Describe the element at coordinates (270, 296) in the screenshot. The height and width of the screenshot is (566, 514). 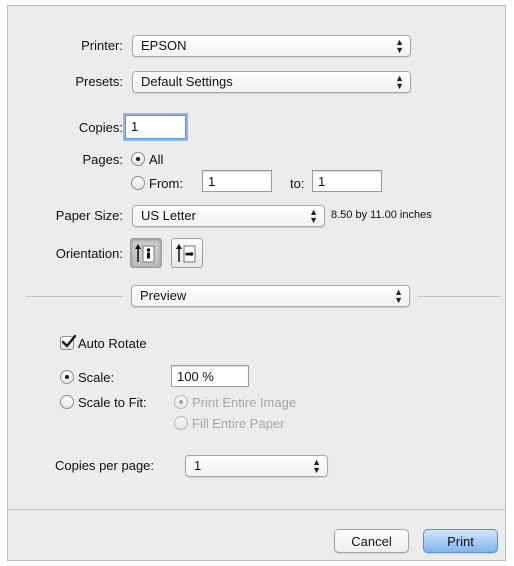
I see `section-popup: Preview ▲ ▼` at that location.